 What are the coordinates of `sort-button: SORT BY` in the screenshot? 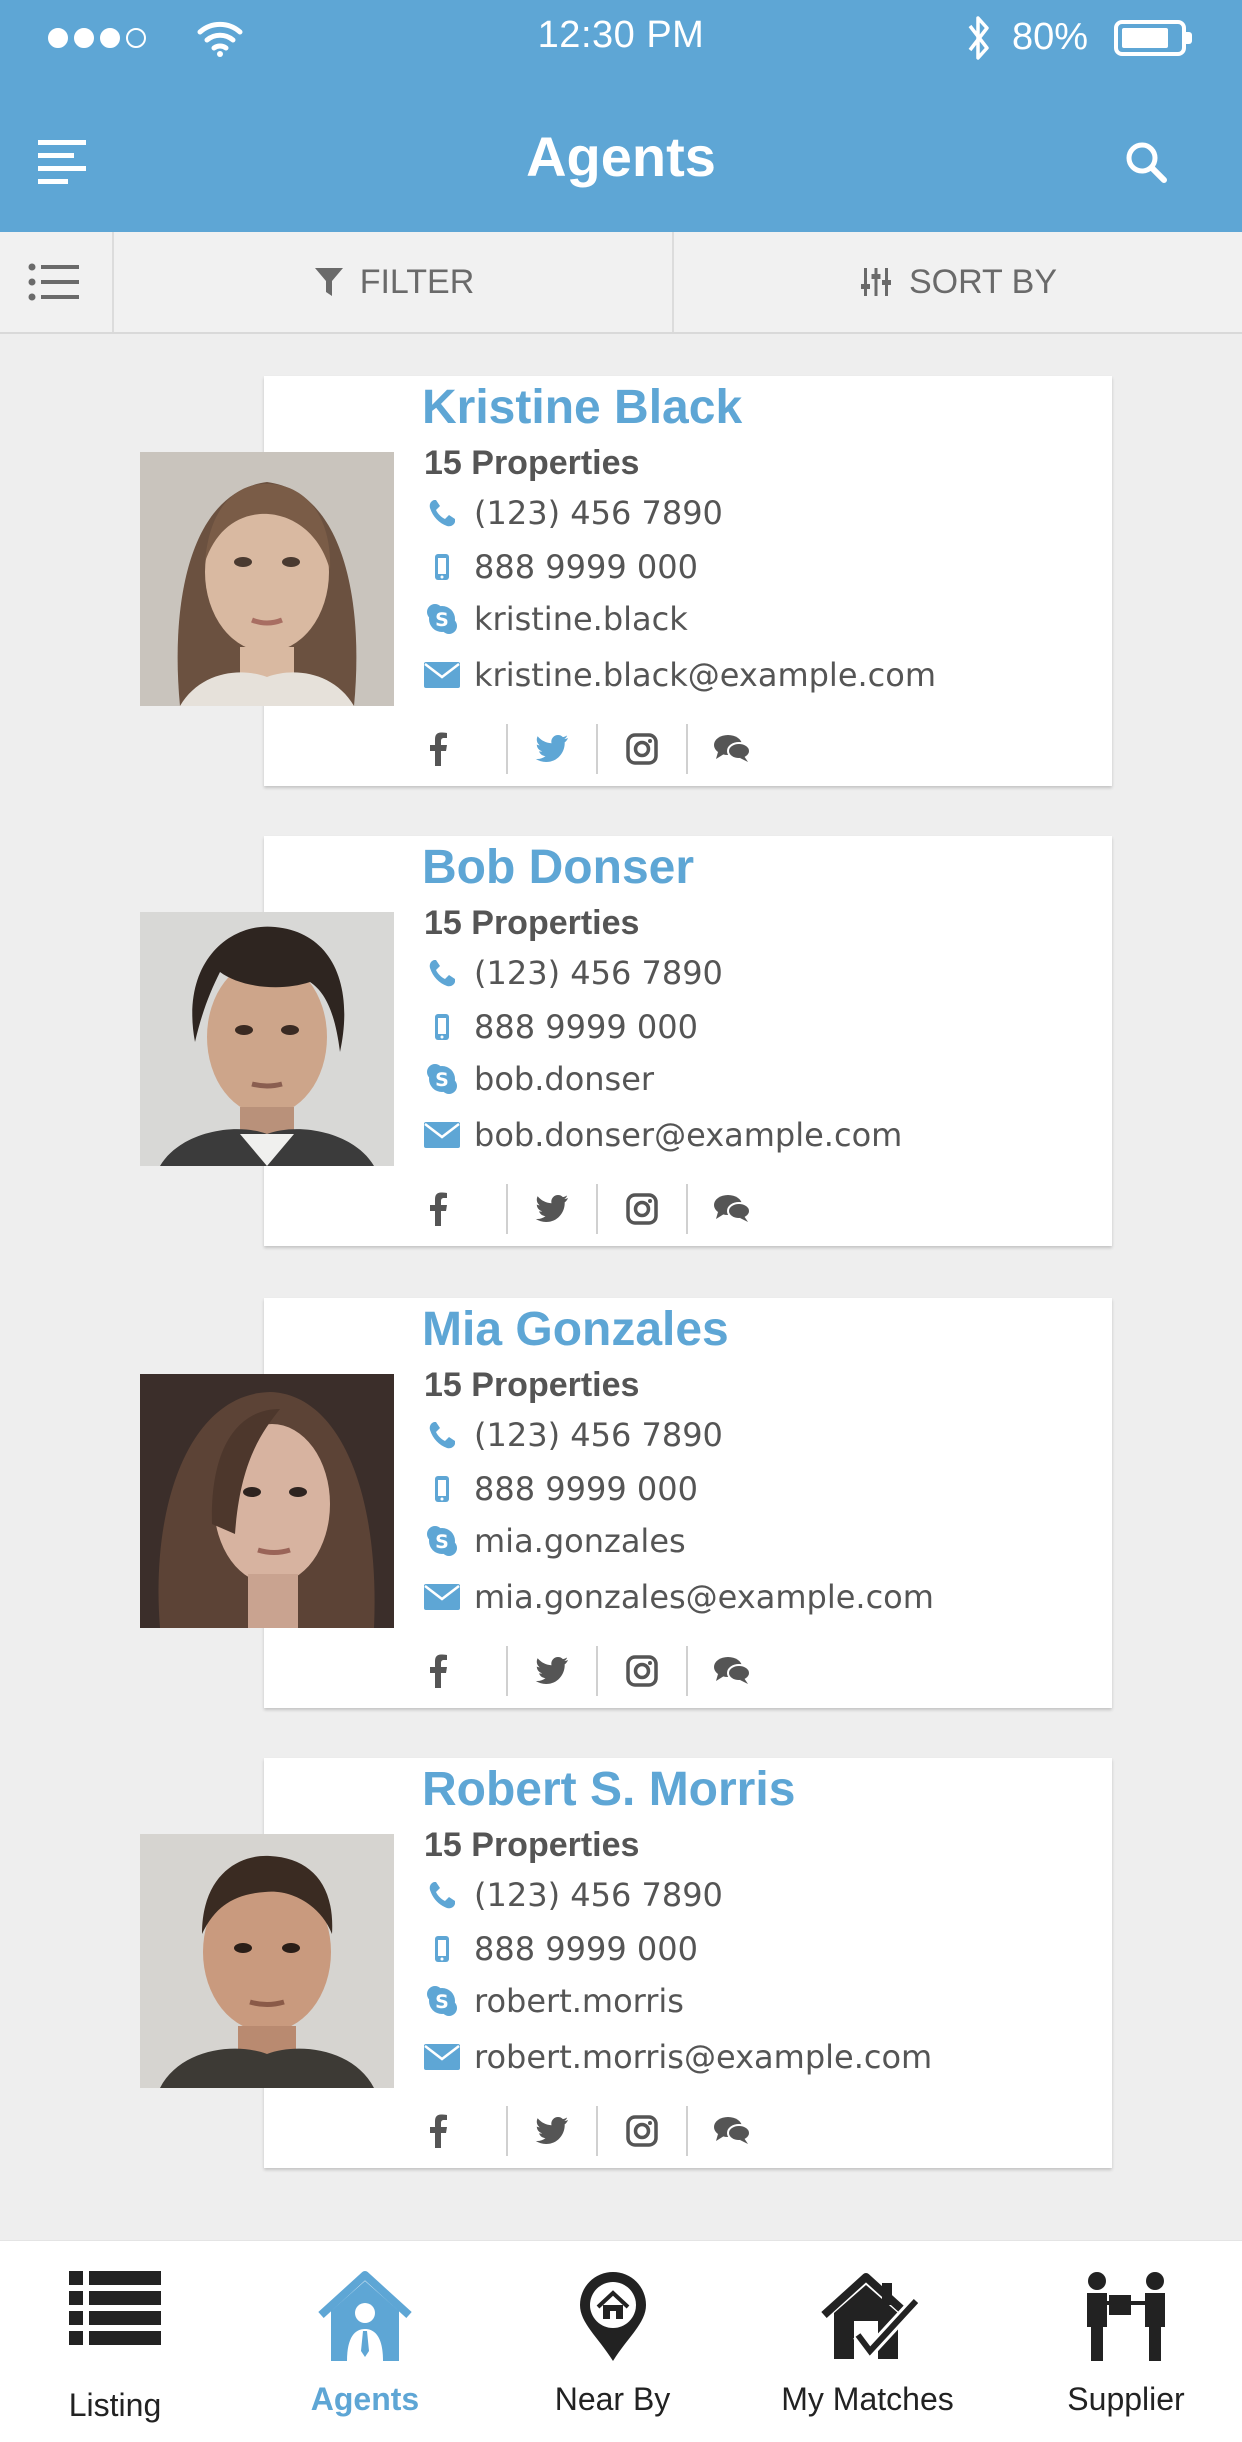 It's located at (959, 282).